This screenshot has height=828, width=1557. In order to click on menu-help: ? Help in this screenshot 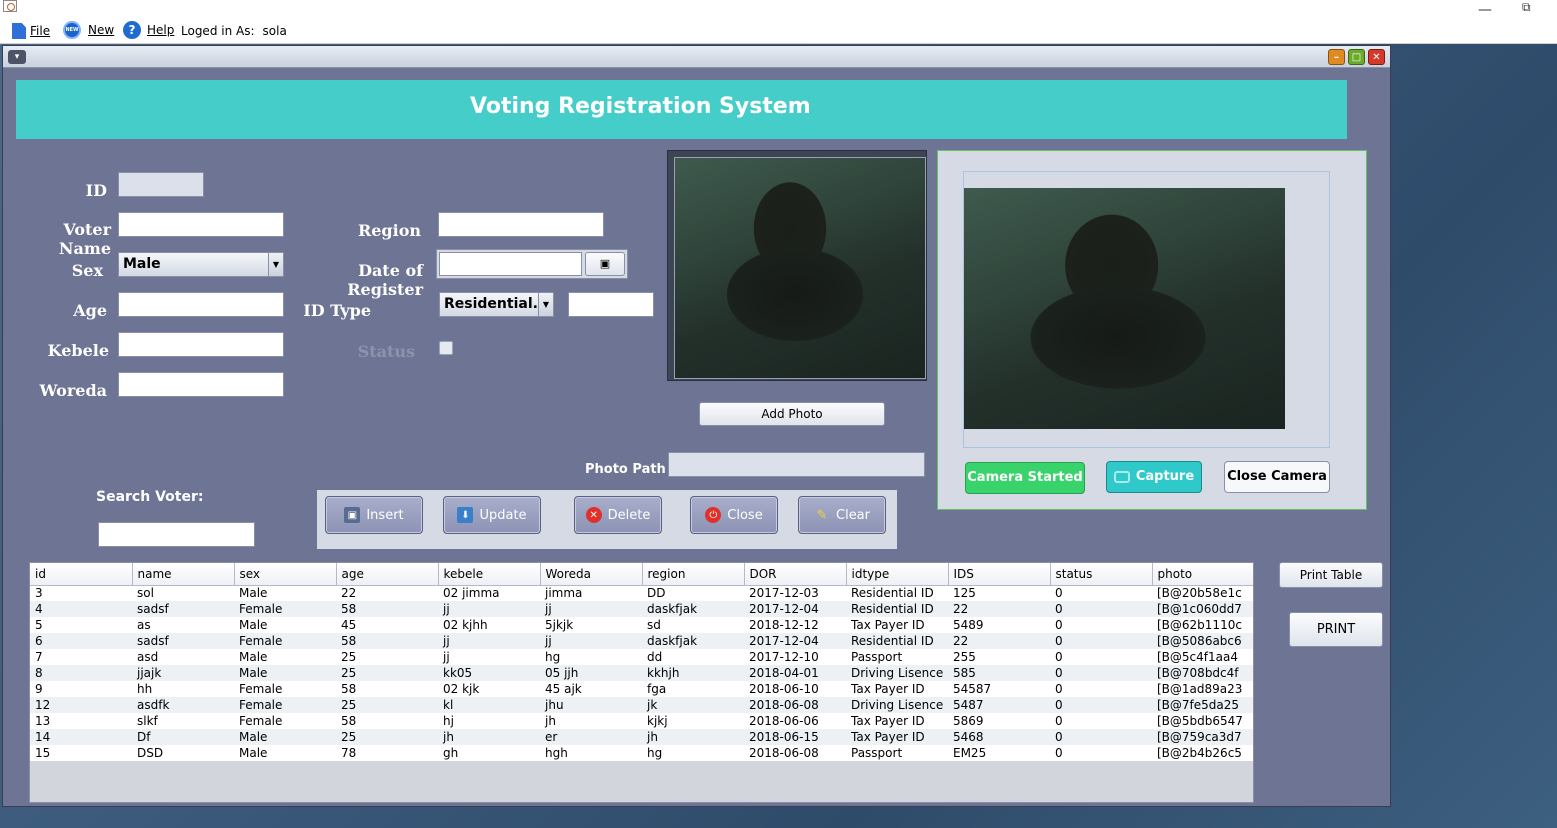, I will do `click(148, 30)`.